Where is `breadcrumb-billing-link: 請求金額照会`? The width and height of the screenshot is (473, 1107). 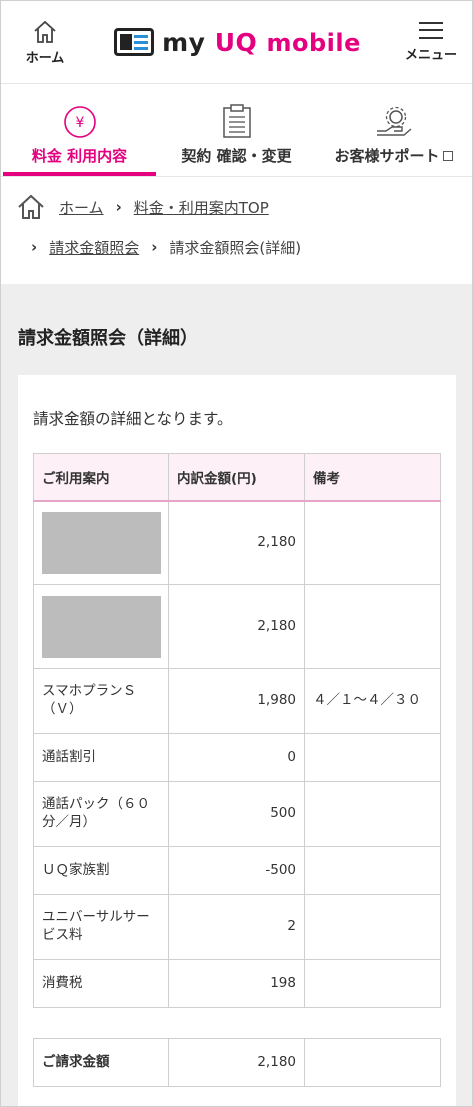 breadcrumb-billing-link: 請求金額照会 is located at coordinates (94, 247).